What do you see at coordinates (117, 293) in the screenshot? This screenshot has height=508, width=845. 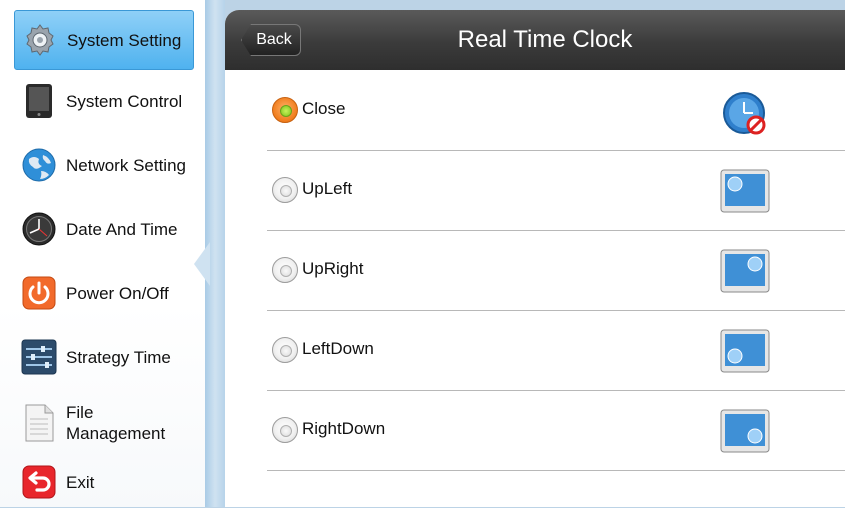 I see `sidebar-item-label: Power On/Off` at bounding box center [117, 293].